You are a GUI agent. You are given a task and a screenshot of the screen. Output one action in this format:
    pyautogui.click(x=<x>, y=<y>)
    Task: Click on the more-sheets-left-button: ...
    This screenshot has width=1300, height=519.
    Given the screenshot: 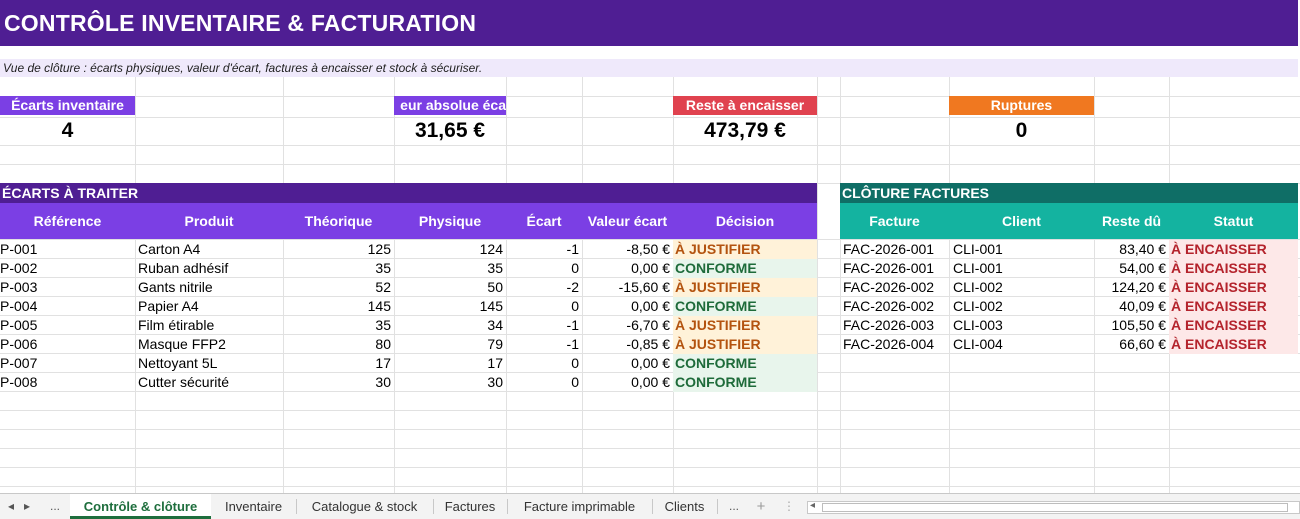 What is the action you would take?
    pyautogui.click(x=55, y=506)
    